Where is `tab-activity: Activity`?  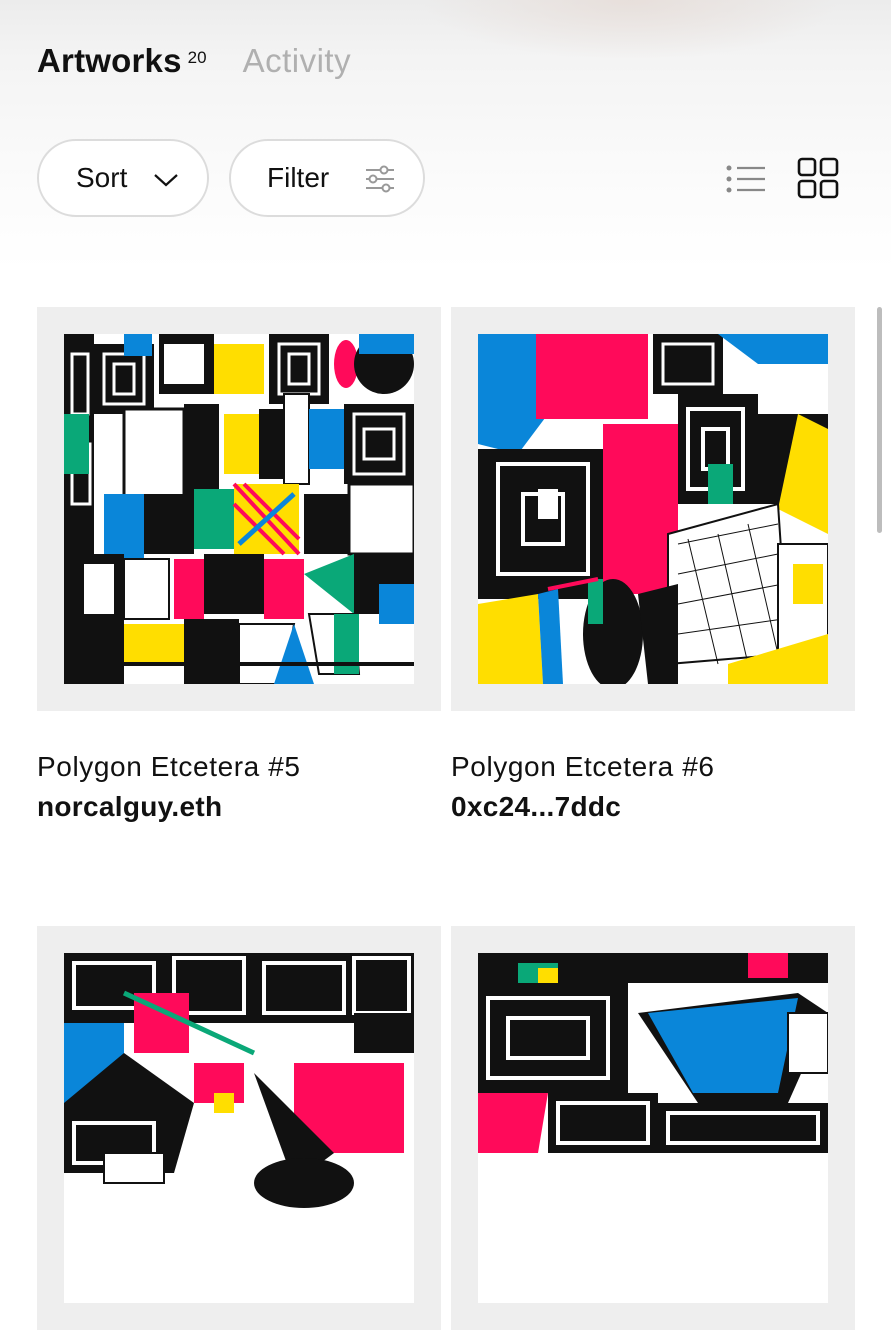 tab-activity: Activity is located at coordinates (297, 61).